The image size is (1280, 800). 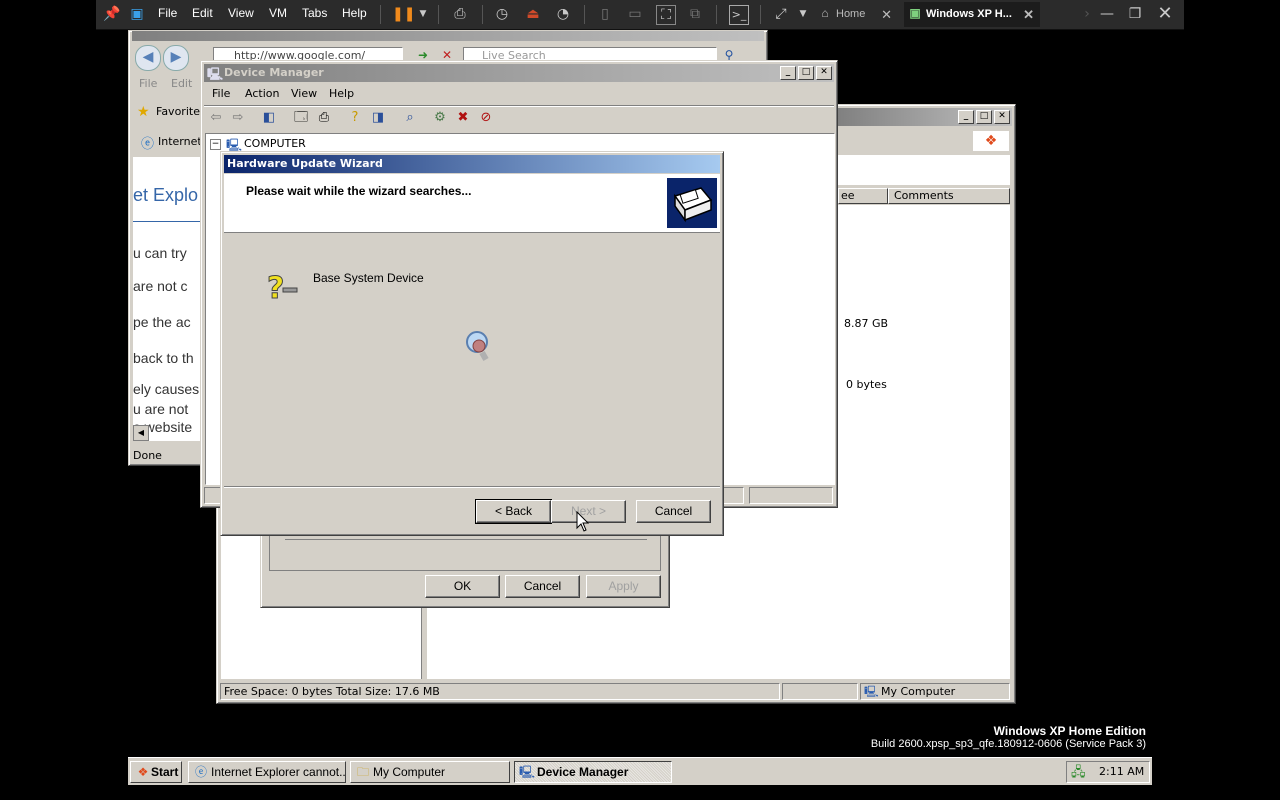 What do you see at coordinates (167, 14) in the screenshot?
I see `vm-menu-file: File` at bounding box center [167, 14].